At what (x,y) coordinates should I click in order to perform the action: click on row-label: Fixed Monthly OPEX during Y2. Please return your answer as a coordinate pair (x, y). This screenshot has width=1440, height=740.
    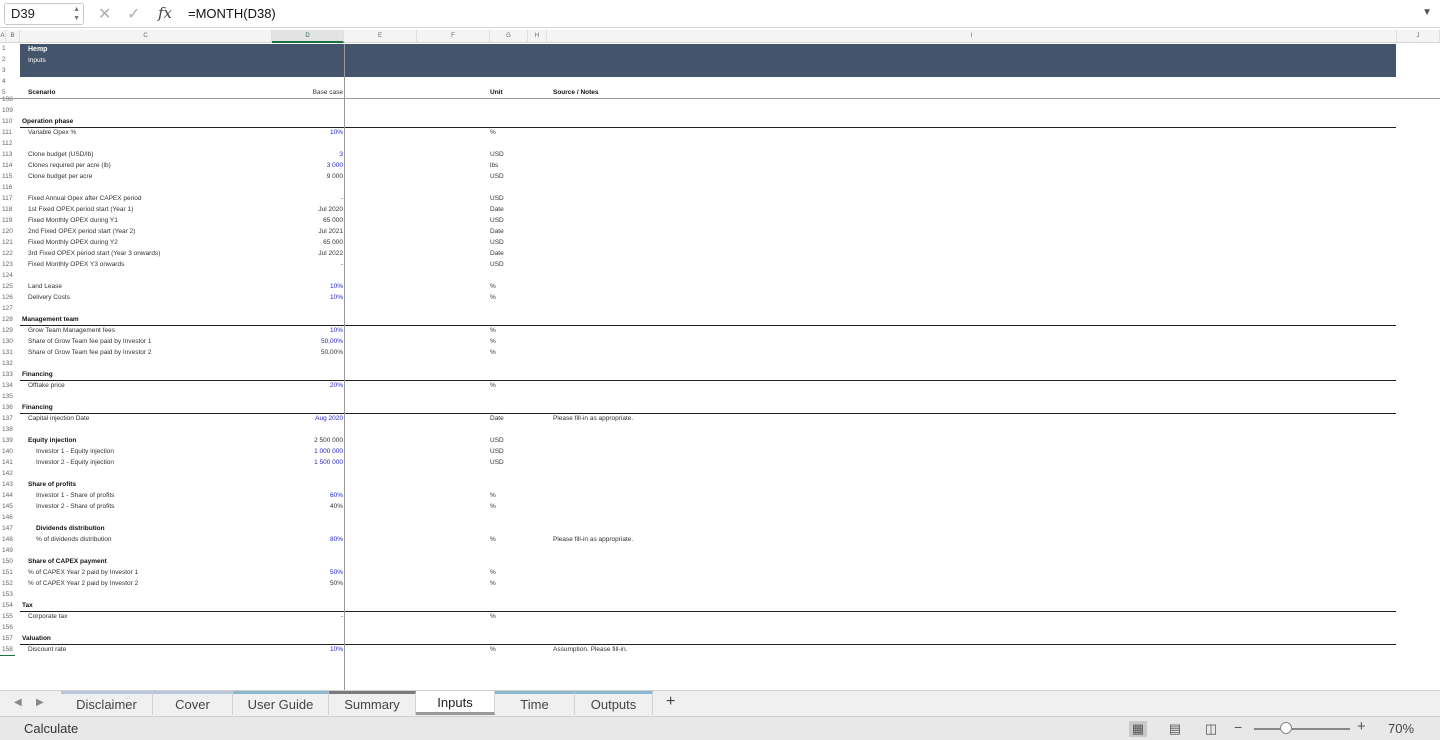
    Looking at the image, I should click on (73, 242).